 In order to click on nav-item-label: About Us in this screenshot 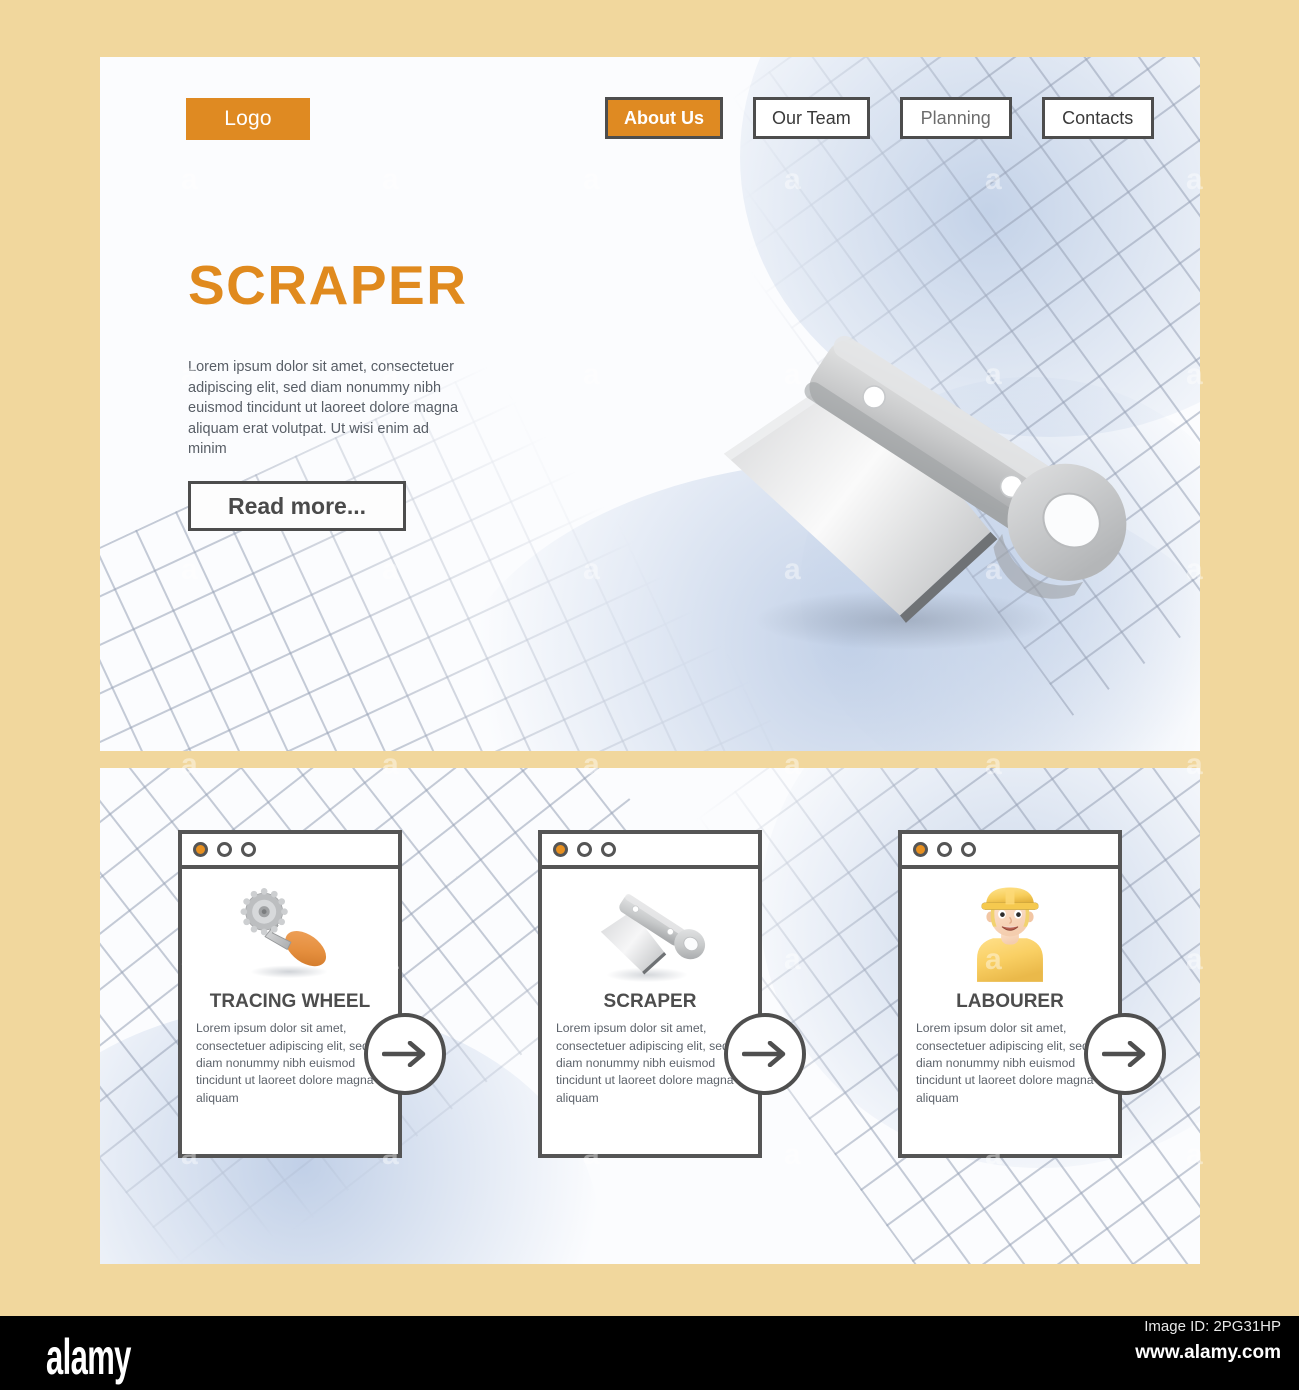, I will do `click(664, 117)`.